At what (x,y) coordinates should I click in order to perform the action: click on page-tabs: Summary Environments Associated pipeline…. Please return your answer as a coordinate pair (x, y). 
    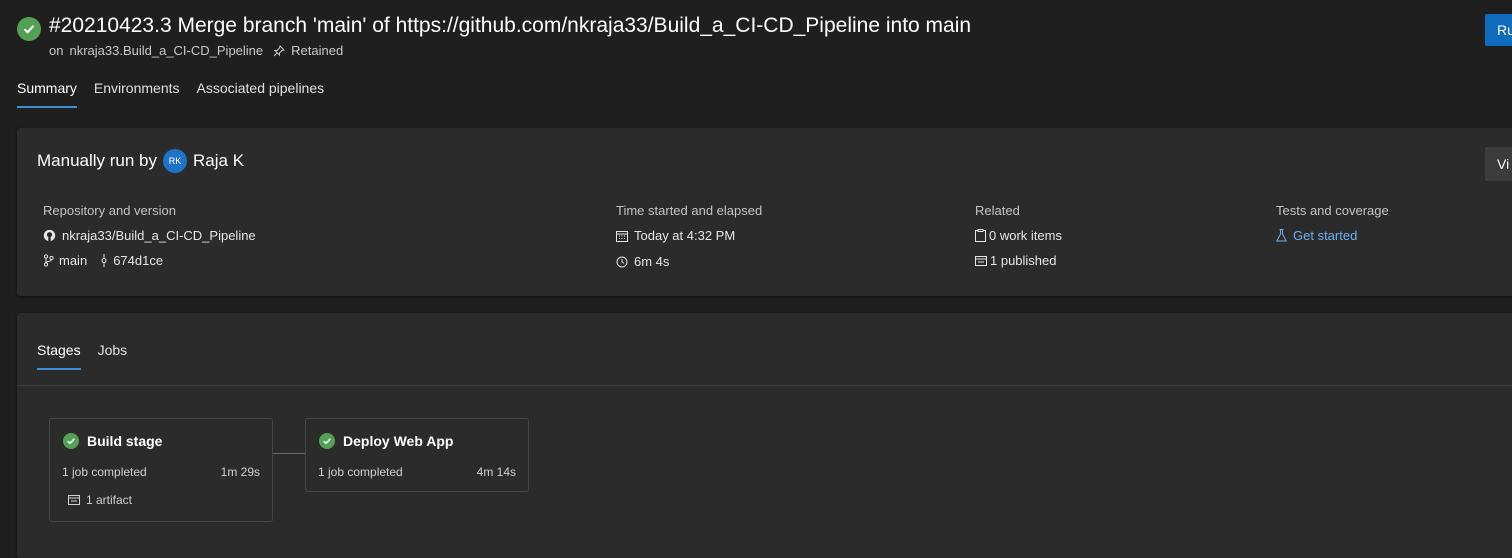
    Looking at the image, I should click on (170, 94).